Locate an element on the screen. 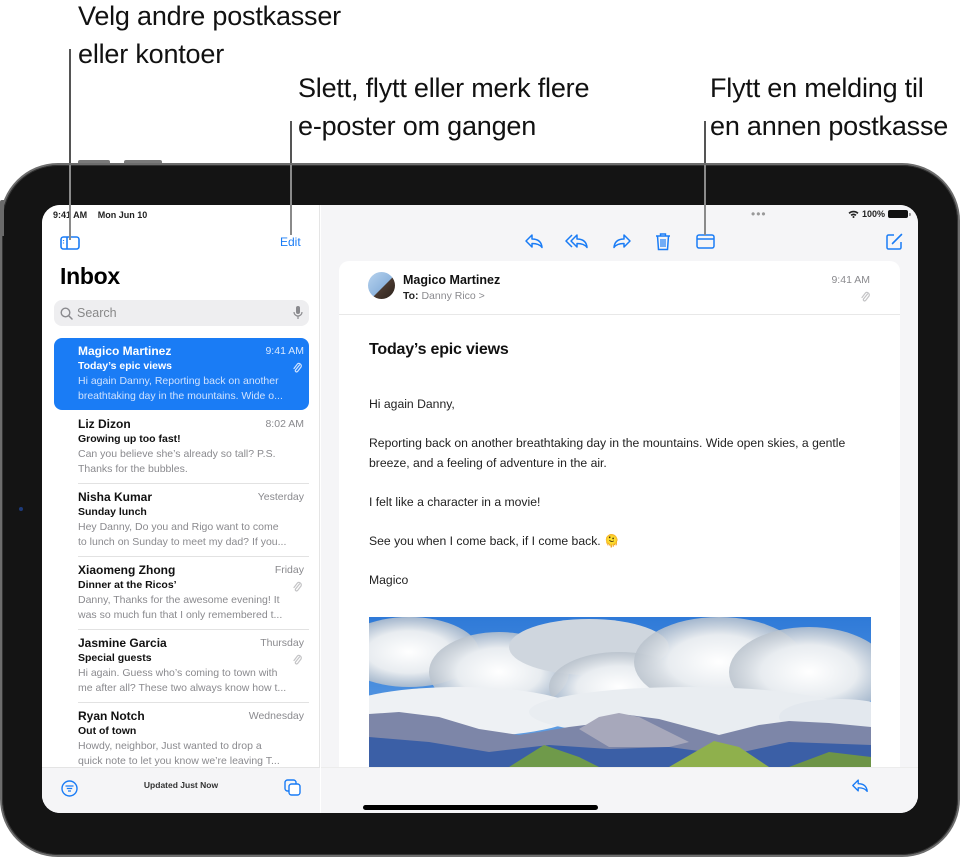 The image size is (968, 857). edit-button: Edit is located at coordinates (290, 242).